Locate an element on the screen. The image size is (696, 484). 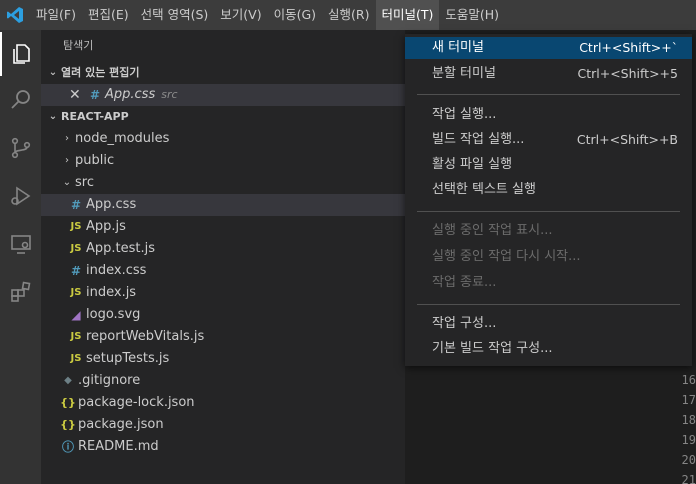
run-debug-icon is located at coordinates (20, 196).